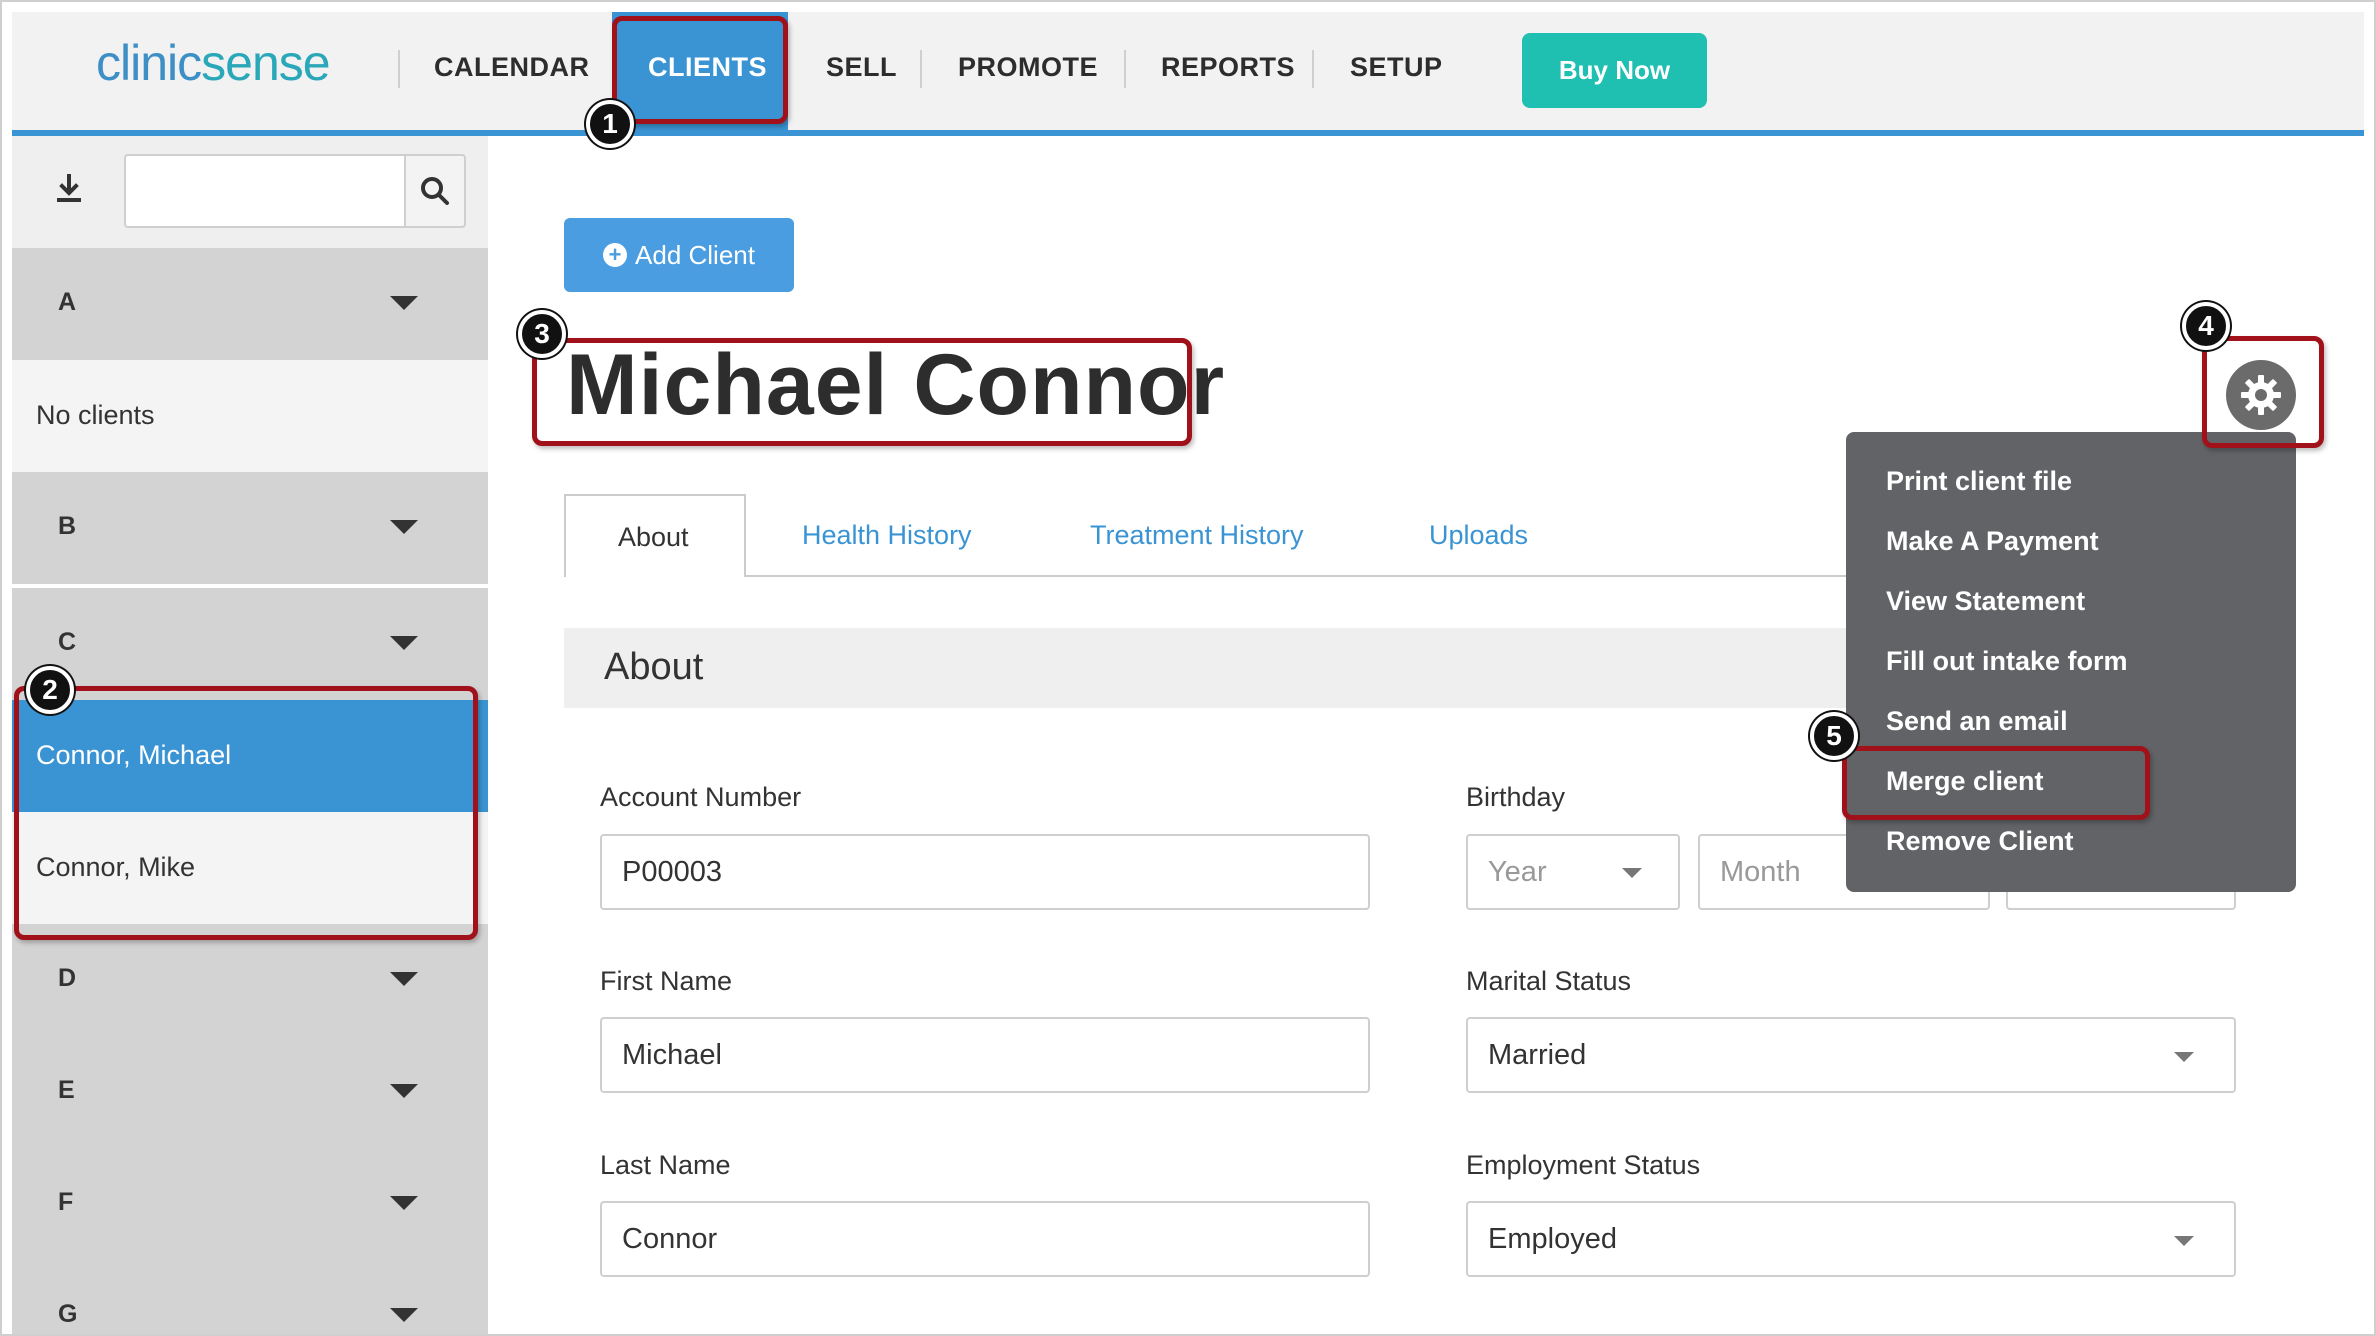 The height and width of the screenshot is (1336, 2376). I want to click on group-letter: G, so click(68, 1314).